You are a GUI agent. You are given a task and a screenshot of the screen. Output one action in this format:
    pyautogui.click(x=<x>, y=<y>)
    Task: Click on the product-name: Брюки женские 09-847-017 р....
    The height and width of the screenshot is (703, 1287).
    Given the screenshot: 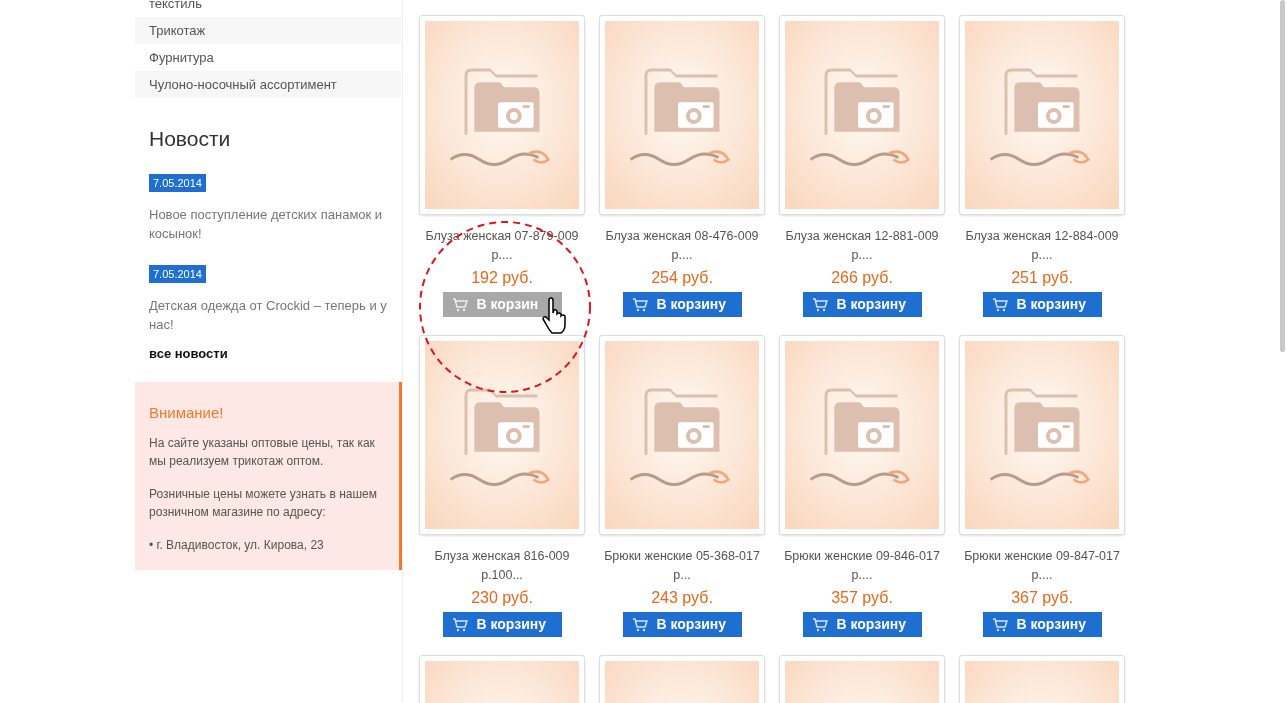 What is the action you would take?
    pyautogui.click(x=1042, y=566)
    